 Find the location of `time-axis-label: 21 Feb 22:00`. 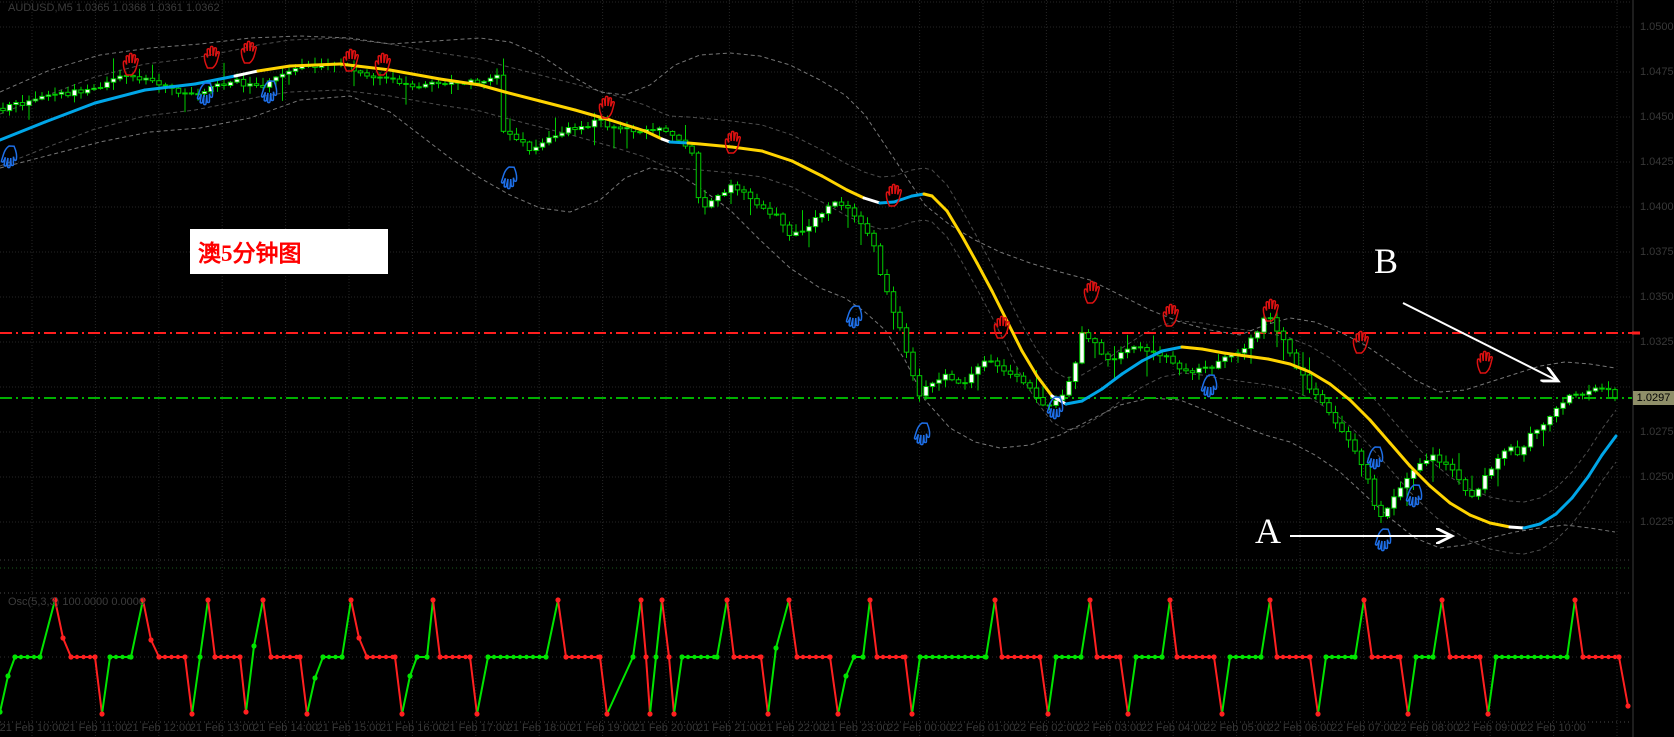

time-axis-label: 21 Feb 22:00 is located at coordinates (793, 728).